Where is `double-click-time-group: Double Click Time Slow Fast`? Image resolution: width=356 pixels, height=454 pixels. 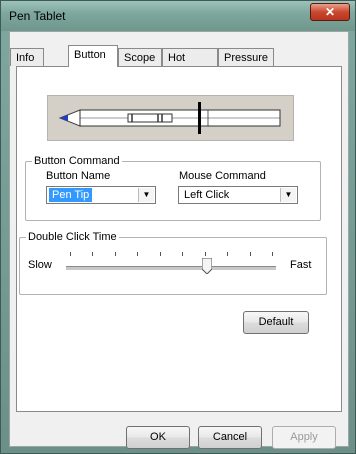
double-click-time-group: Double Click Time Slow Fast is located at coordinates (173, 263).